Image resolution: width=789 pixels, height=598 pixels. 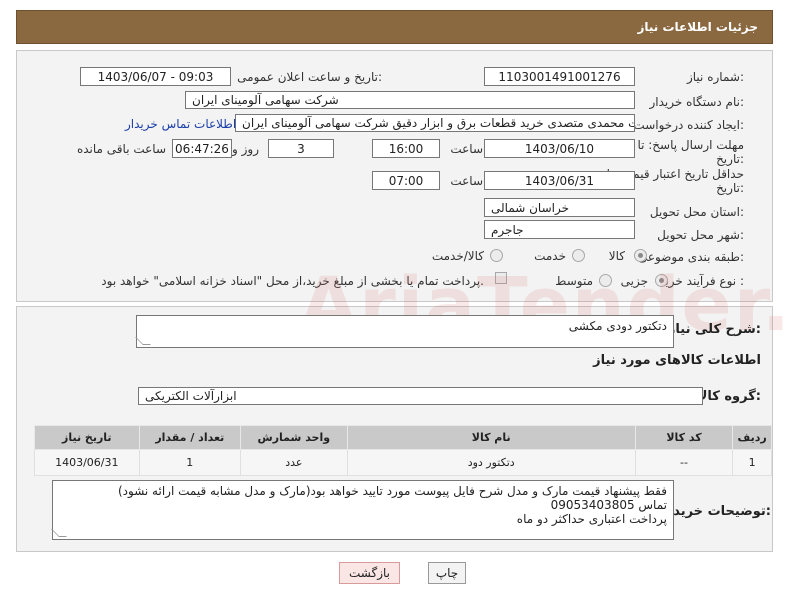 What do you see at coordinates (190, 462) in the screenshot?
I see `cell-quantity: 1` at bounding box center [190, 462].